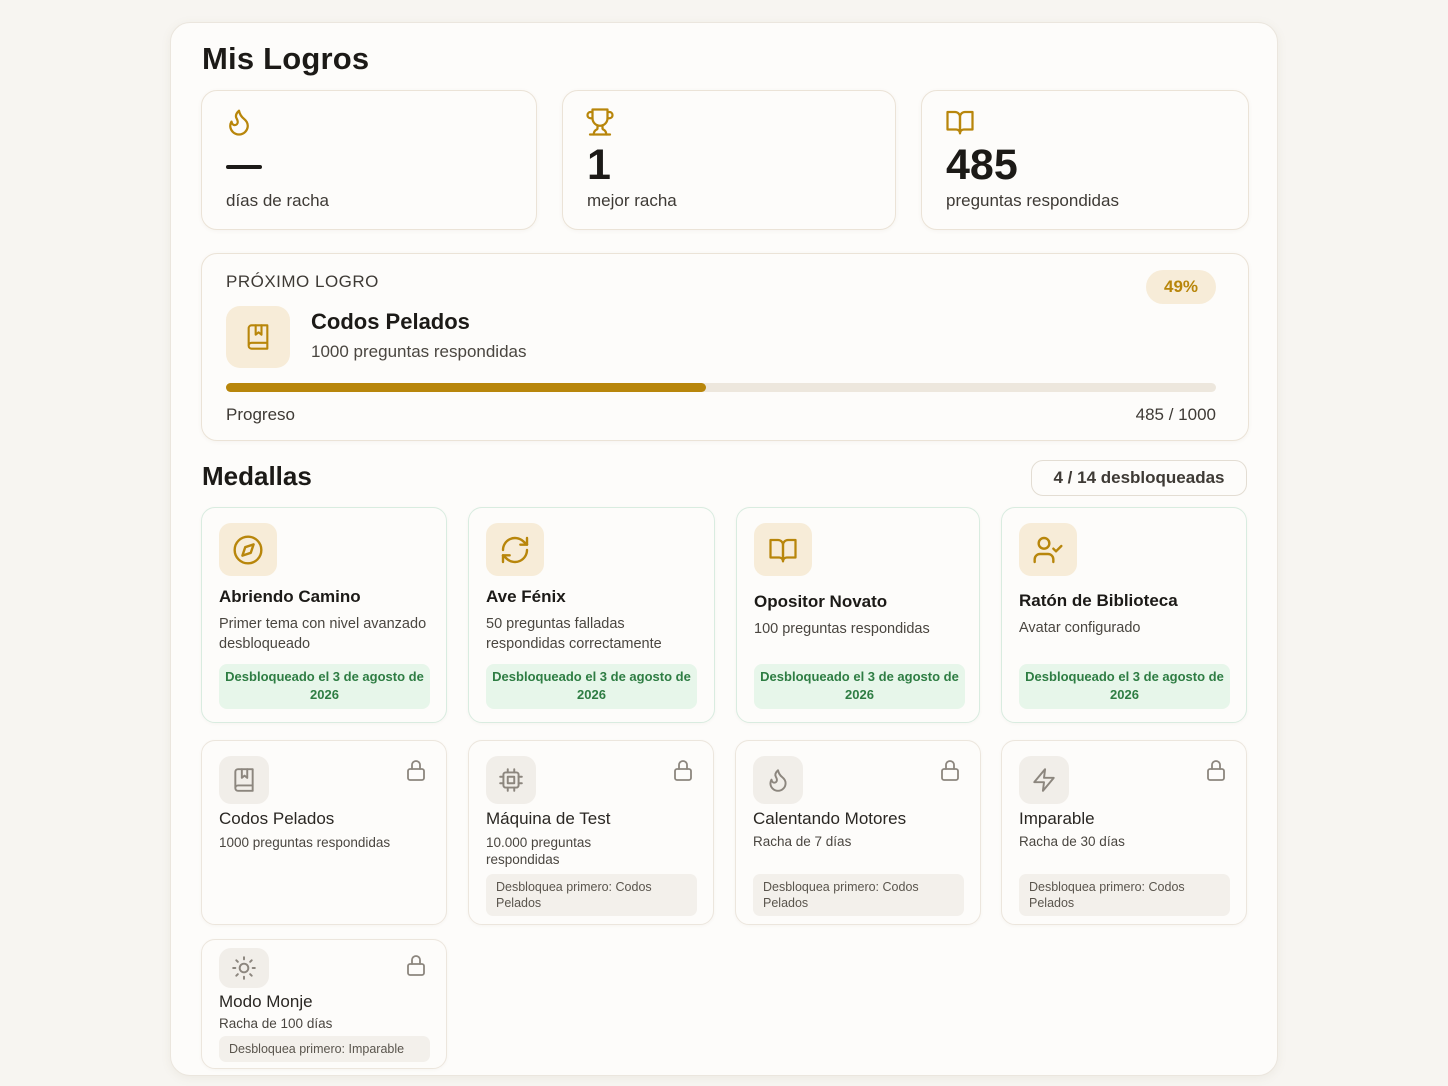 The width and height of the screenshot is (1448, 1086). I want to click on medal-name: Abriendo Camino, so click(290, 596).